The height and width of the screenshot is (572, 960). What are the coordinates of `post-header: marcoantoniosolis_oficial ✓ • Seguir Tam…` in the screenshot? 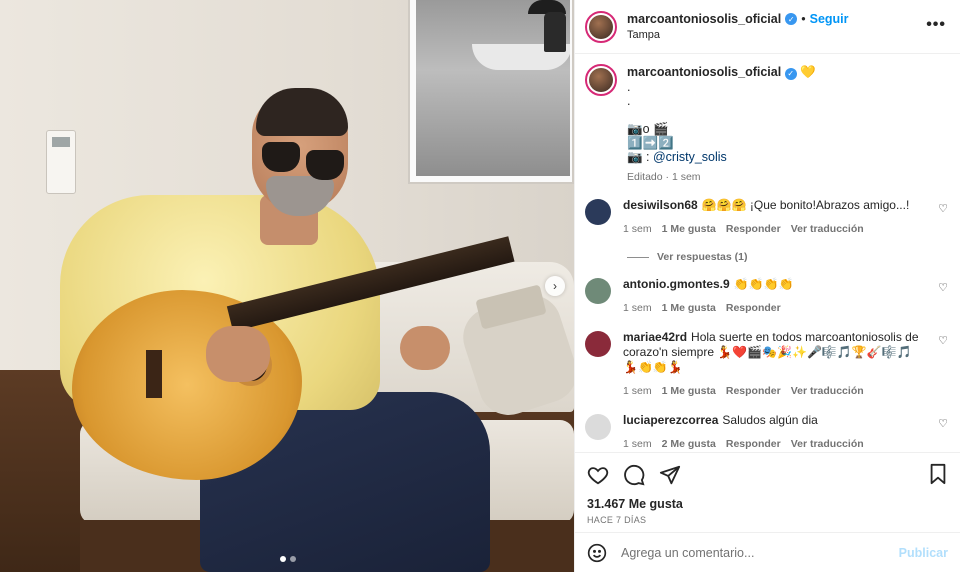 It's located at (767, 27).